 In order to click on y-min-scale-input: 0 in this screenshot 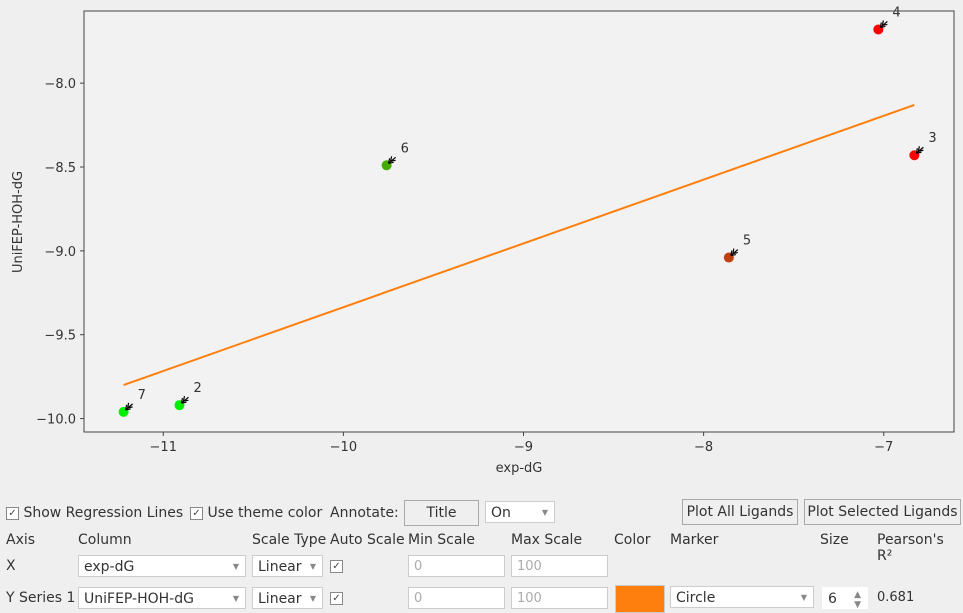, I will do `click(456, 598)`.